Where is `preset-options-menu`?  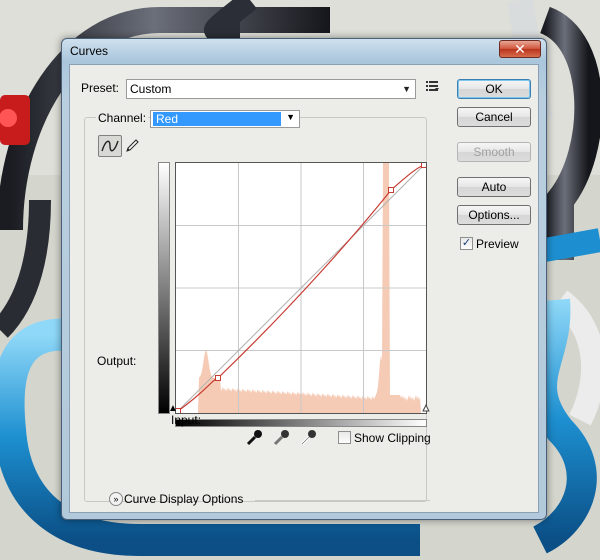 preset-options-menu is located at coordinates (433, 87).